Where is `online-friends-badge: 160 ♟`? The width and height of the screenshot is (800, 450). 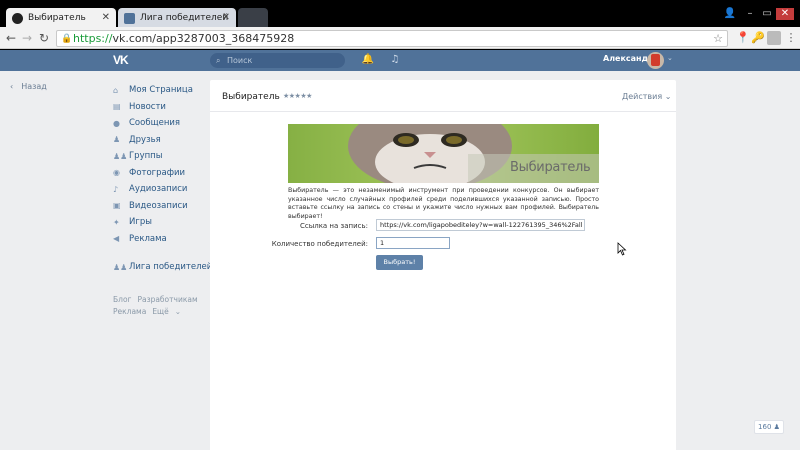 online-friends-badge: 160 ♟ is located at coordinates (769, 427).